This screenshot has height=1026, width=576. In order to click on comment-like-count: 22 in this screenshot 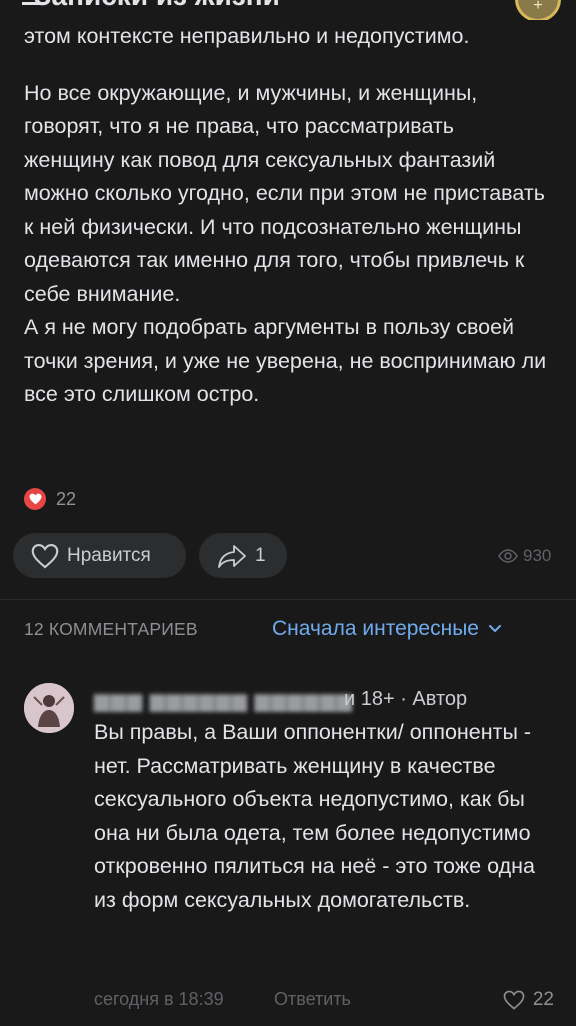, I will do `click(543, 999)`.